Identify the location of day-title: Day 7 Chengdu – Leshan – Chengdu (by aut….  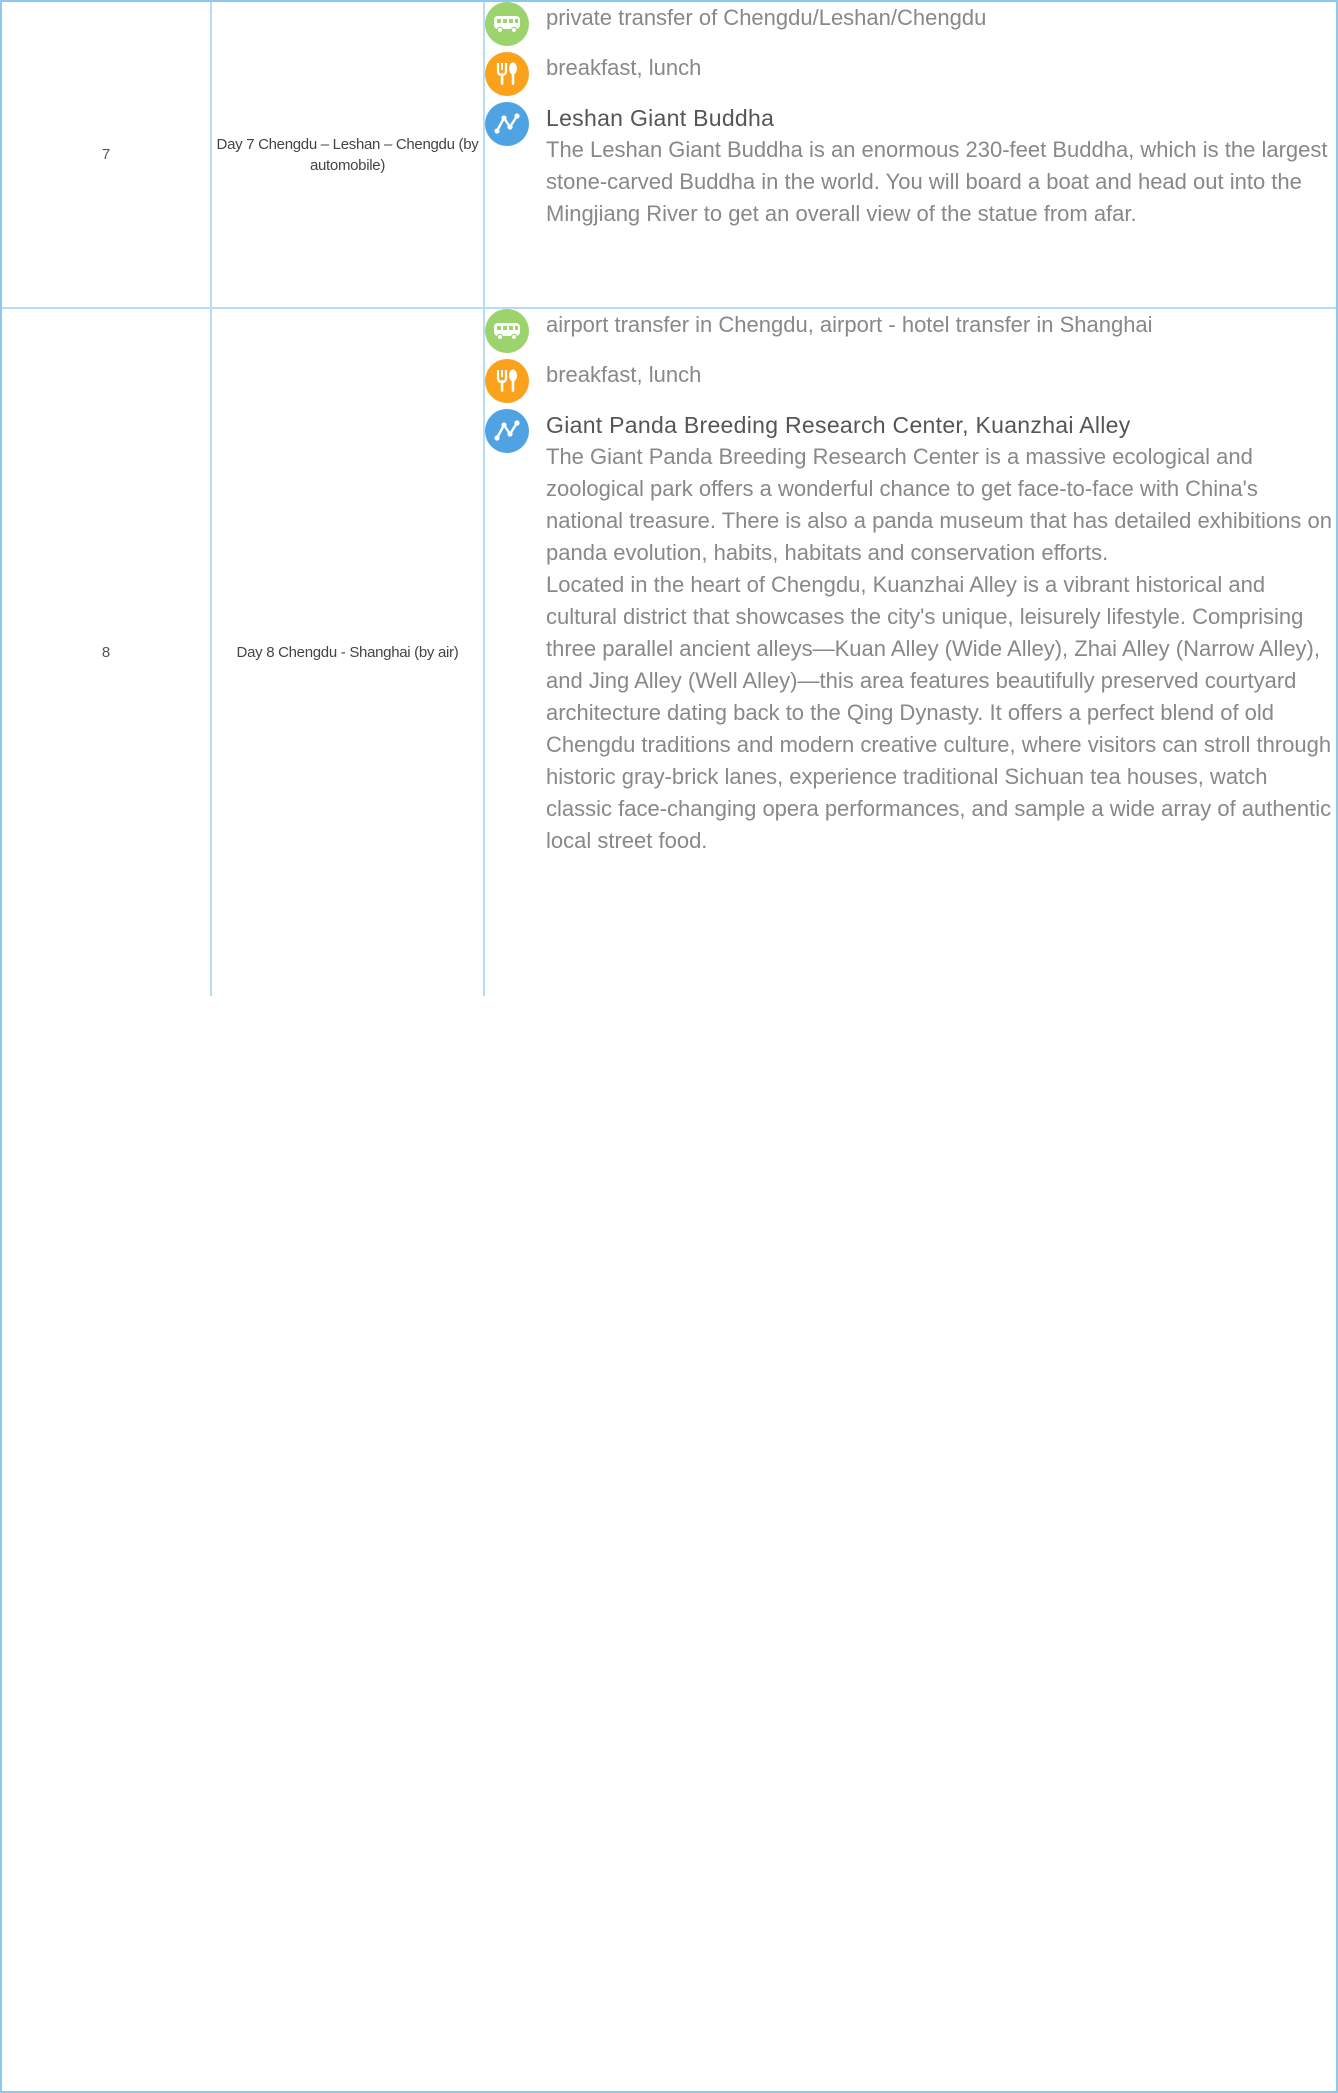
(347, 155).